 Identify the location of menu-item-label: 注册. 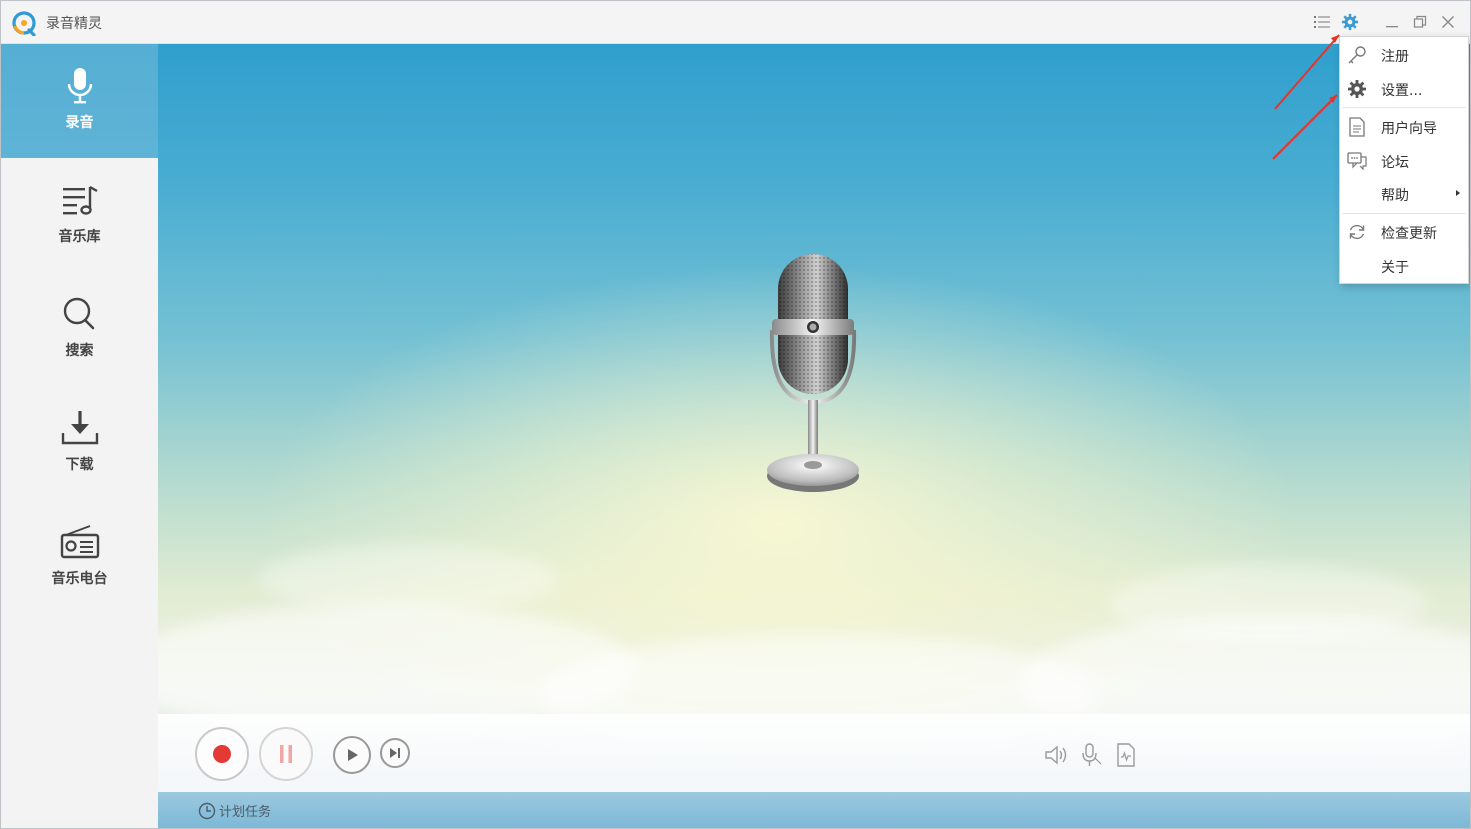
(1395, 57).